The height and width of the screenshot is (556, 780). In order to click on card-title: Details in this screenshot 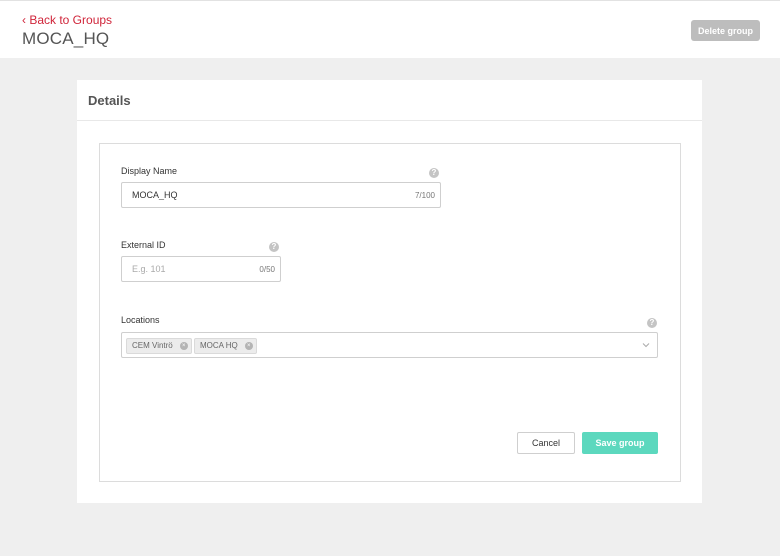, I will do `click(389, 100)`.